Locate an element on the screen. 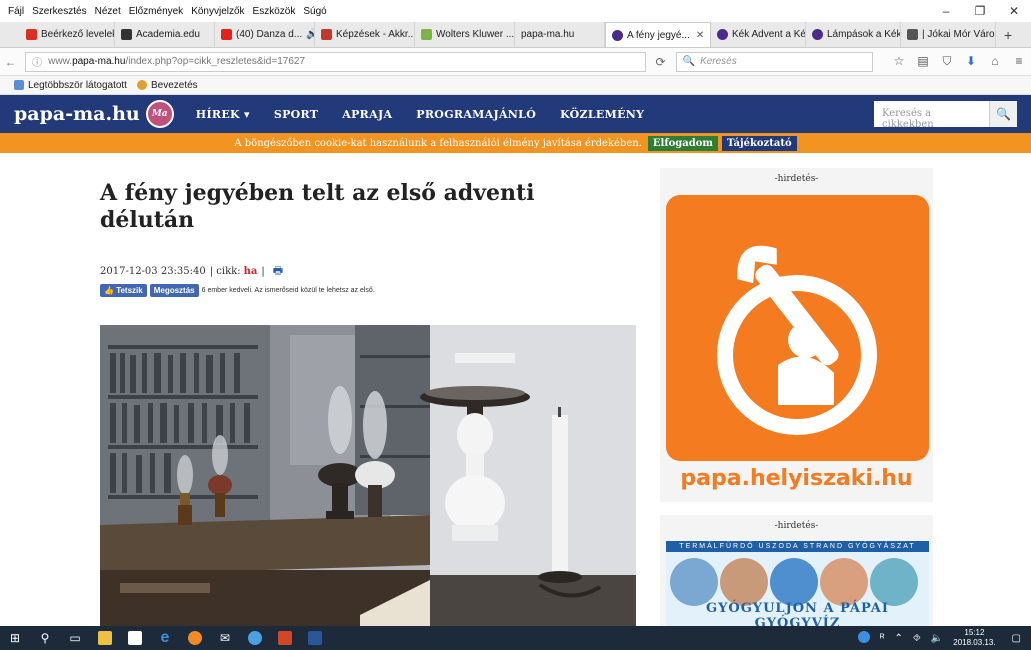  windows-taskbar: ⊞ ⚲ ▭ e ✉ ᴿ ⌃ ⯑ 🔈 15:12 2018.03.13. ▢ is located at coordinates (515, 638).